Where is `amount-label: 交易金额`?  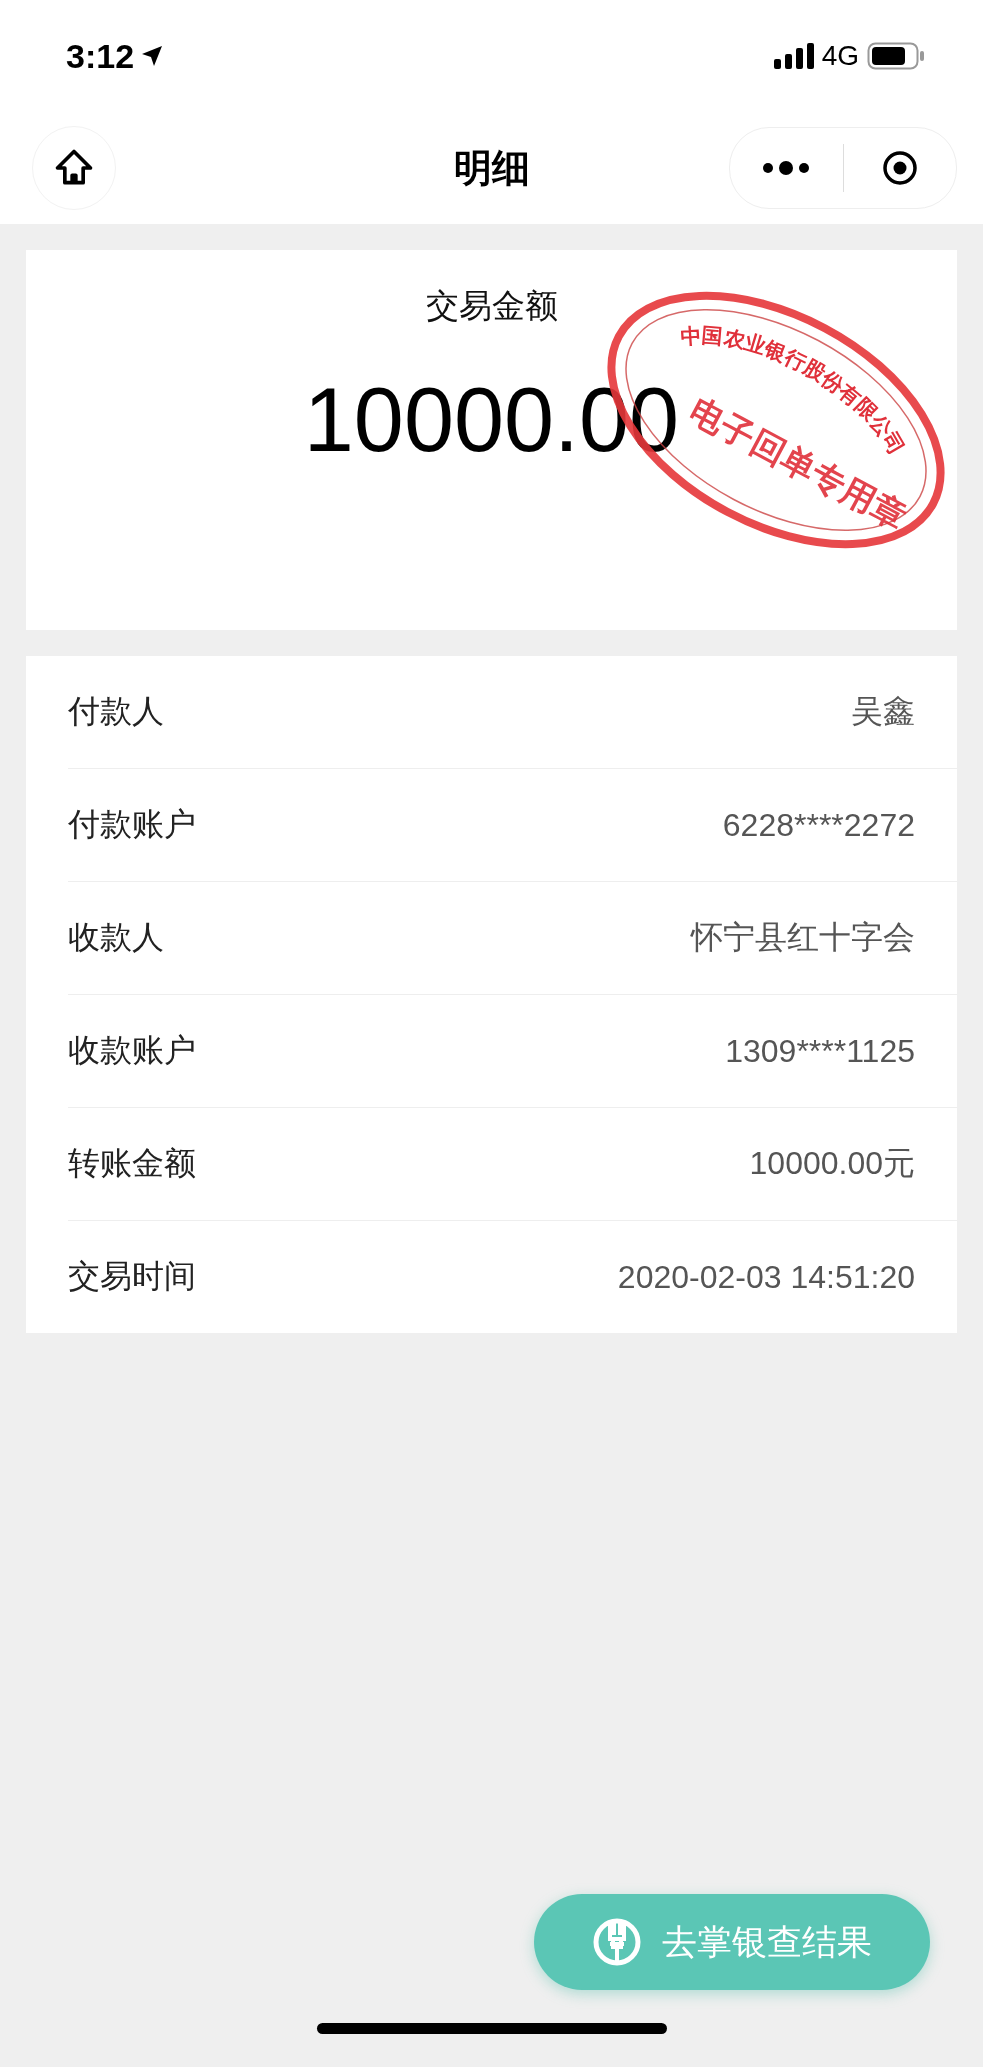
amount-label: 交易金额 is located at coordinates (491, 306).